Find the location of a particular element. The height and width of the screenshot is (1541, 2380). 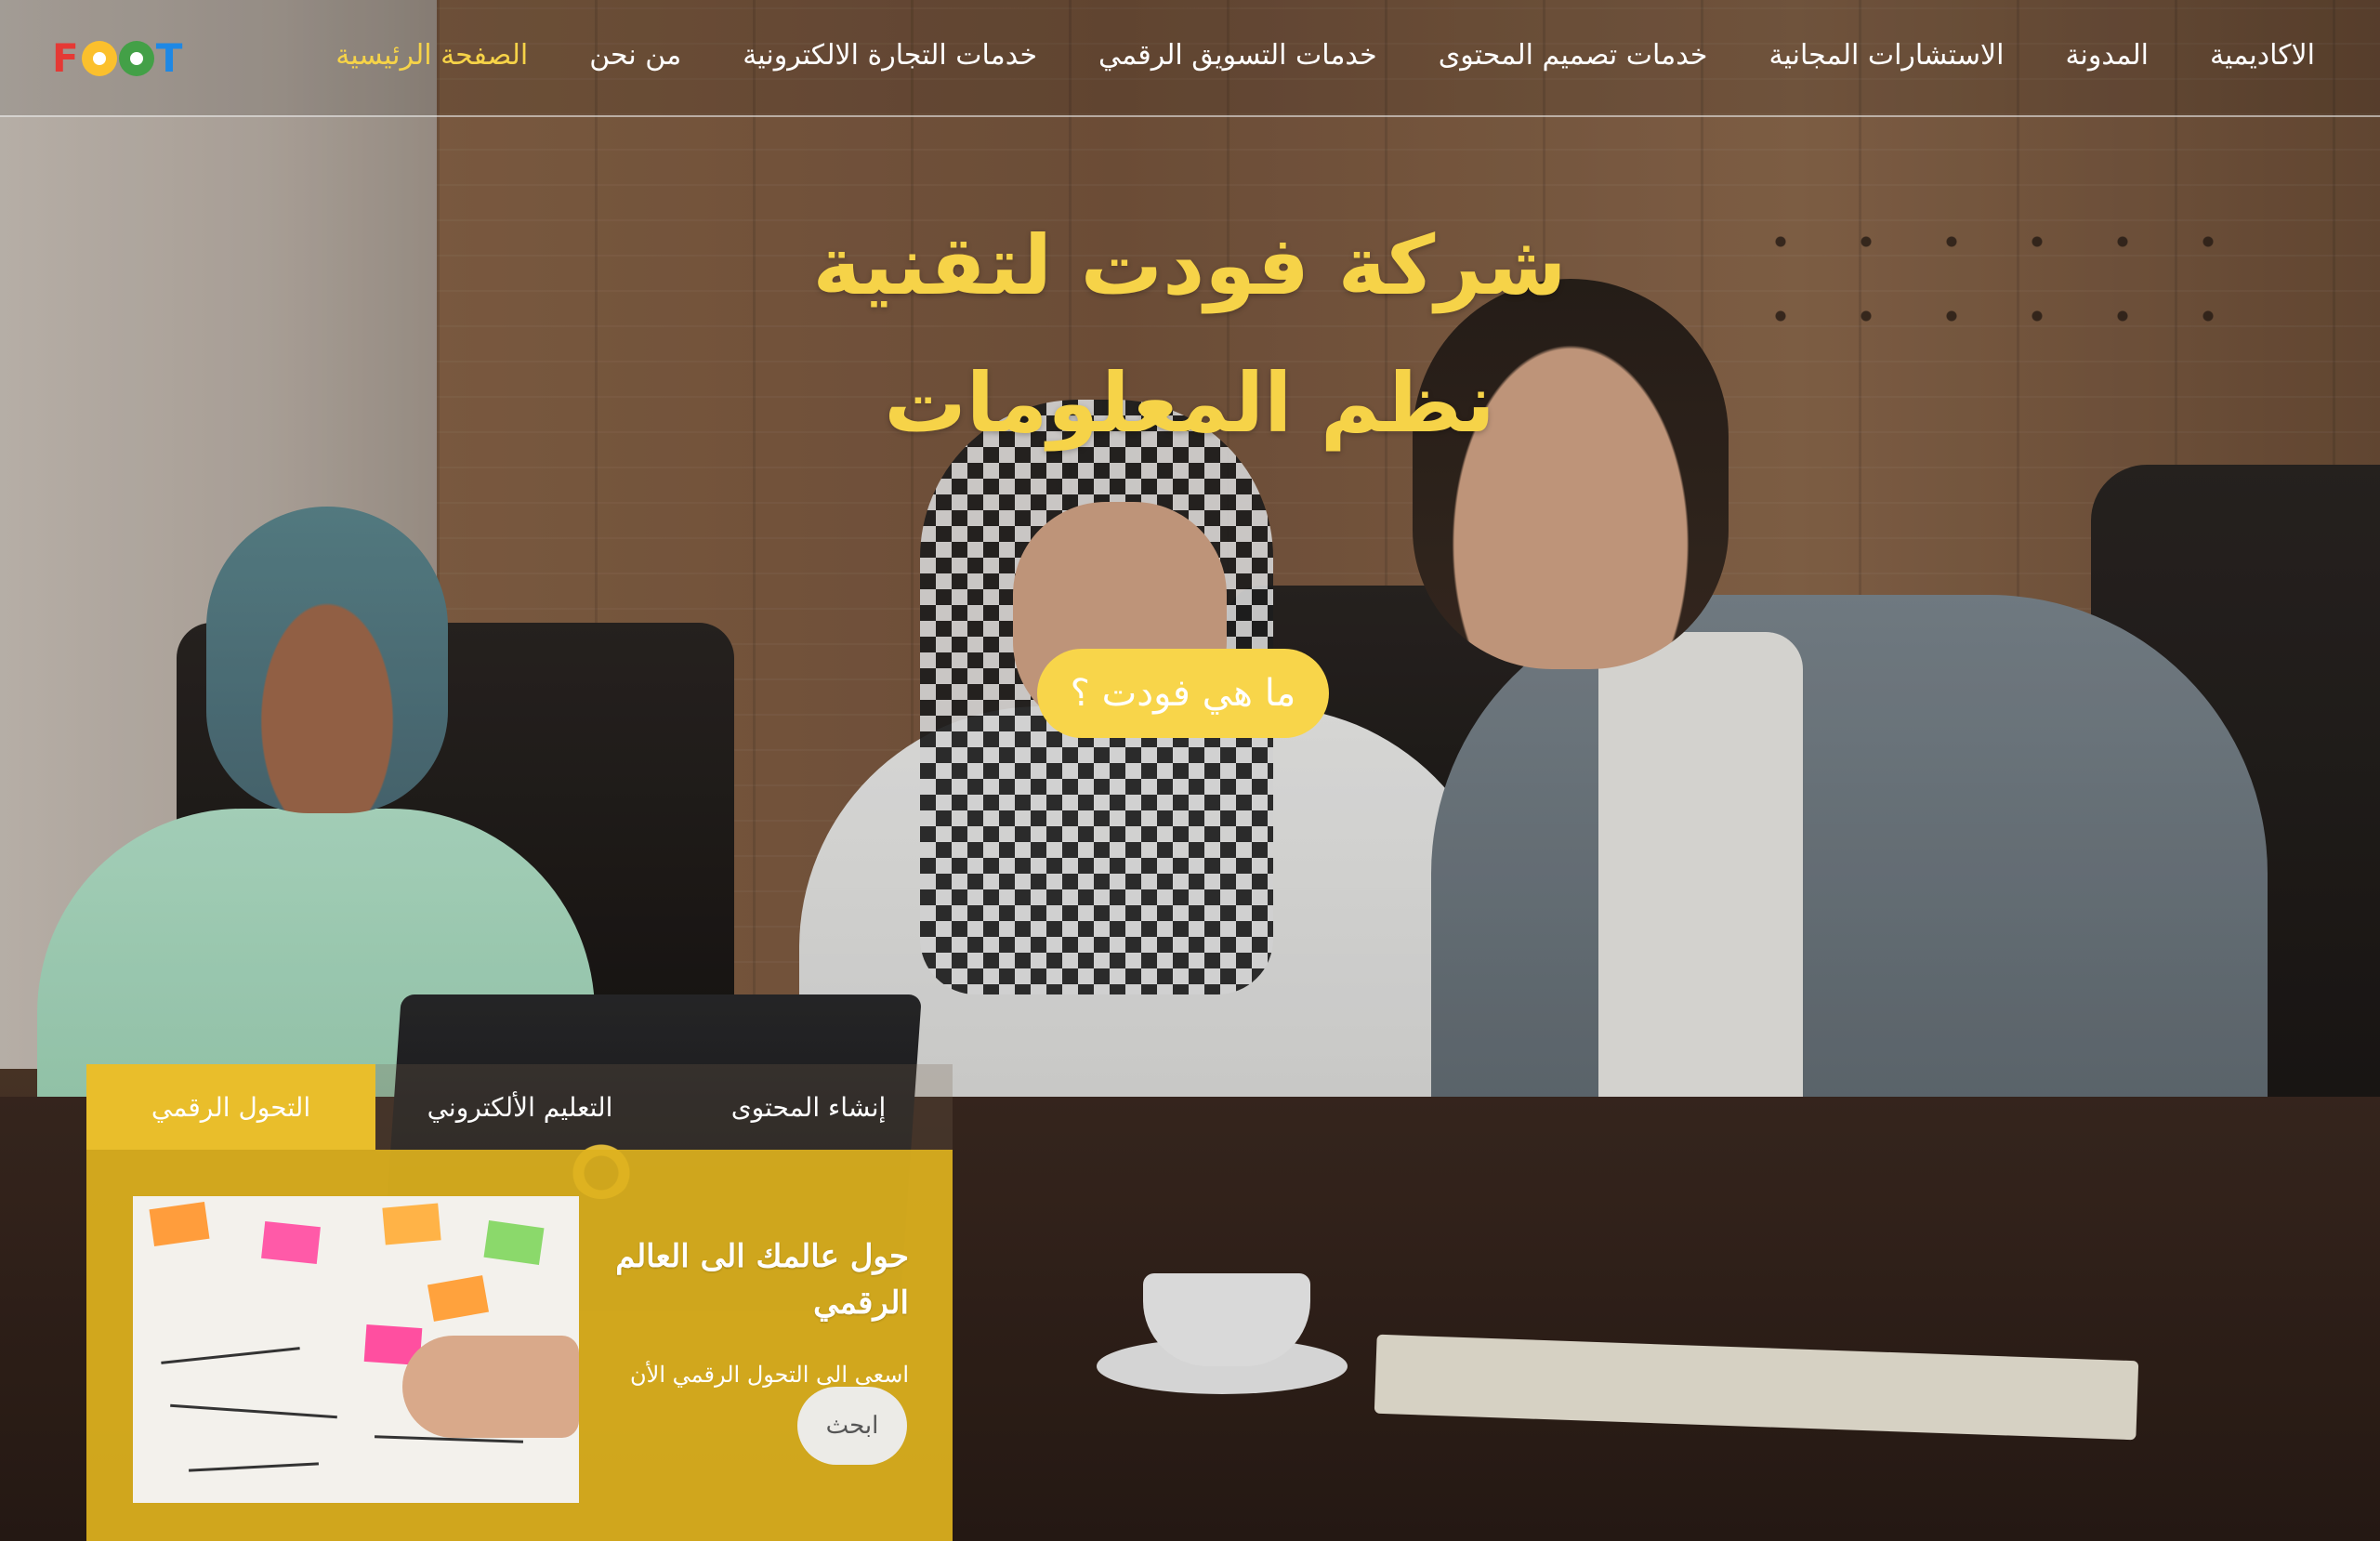

fodt-logo: F T is located at coordinates (117, 58).